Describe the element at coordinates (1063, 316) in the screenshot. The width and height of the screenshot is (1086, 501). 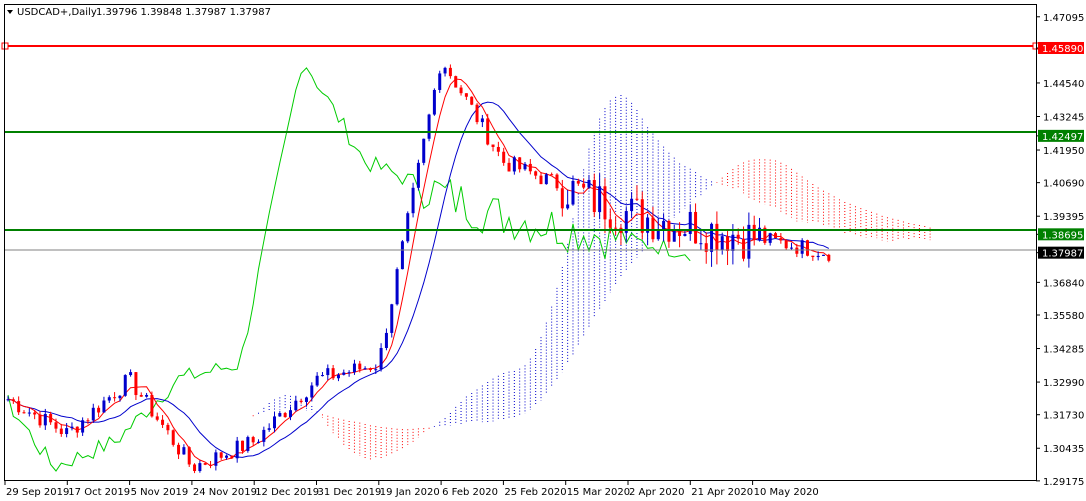
I see `price-tick-label: 1.35580` at that location.